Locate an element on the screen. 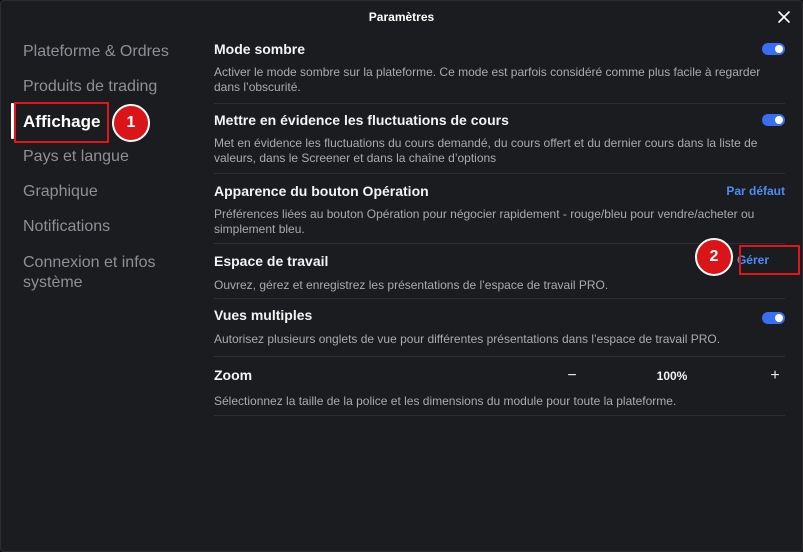 The image size is (803, 552). dialog-title: Paramètres is located at coordinates (401, 17).